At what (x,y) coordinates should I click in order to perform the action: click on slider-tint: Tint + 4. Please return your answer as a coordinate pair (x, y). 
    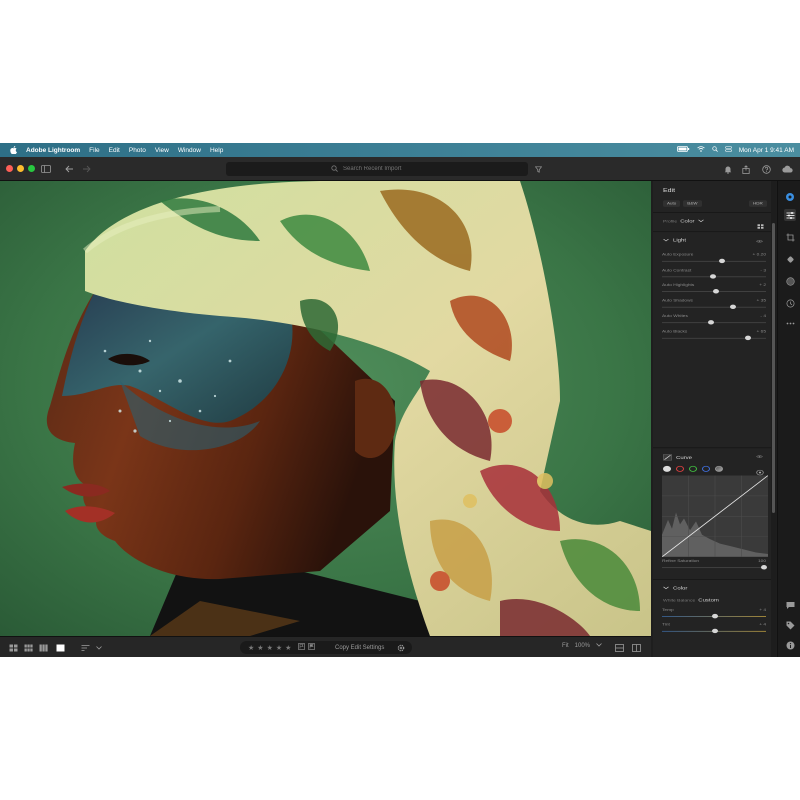
    Looking at the image, I should click on (714, 630).